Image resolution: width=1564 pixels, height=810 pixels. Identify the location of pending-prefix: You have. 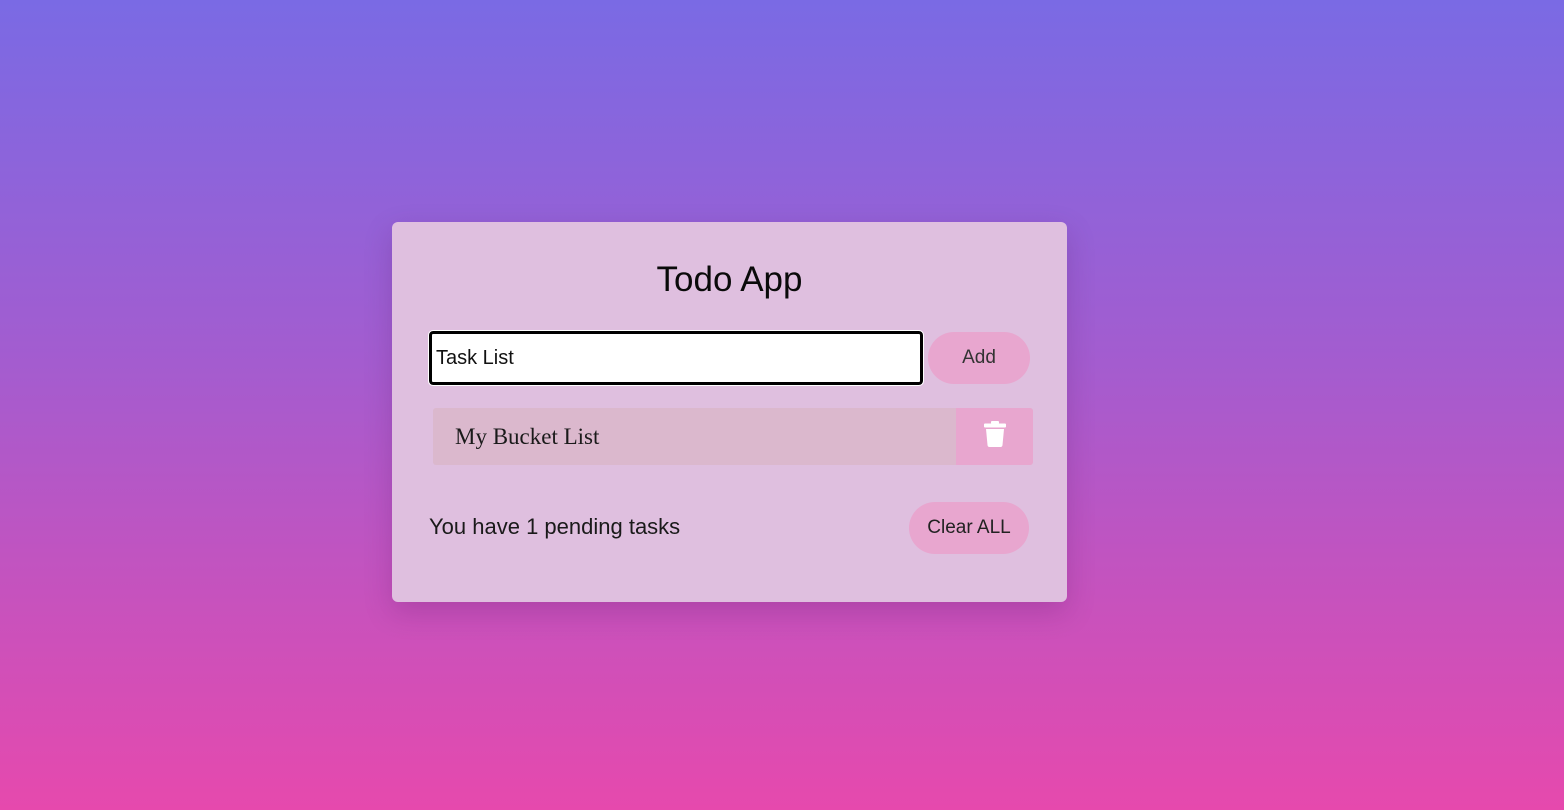
(478, 526).